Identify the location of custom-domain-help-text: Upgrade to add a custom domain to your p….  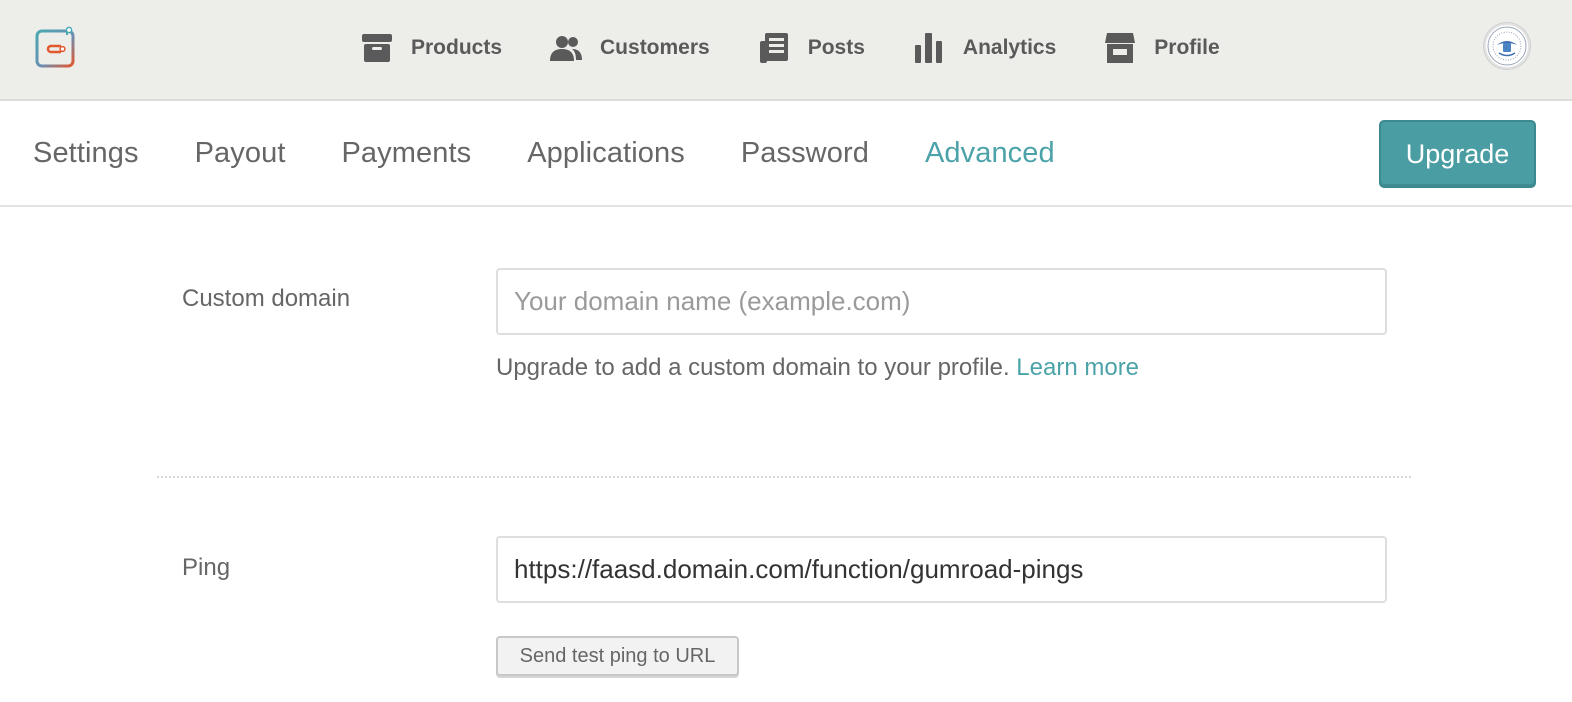
(753, 367).